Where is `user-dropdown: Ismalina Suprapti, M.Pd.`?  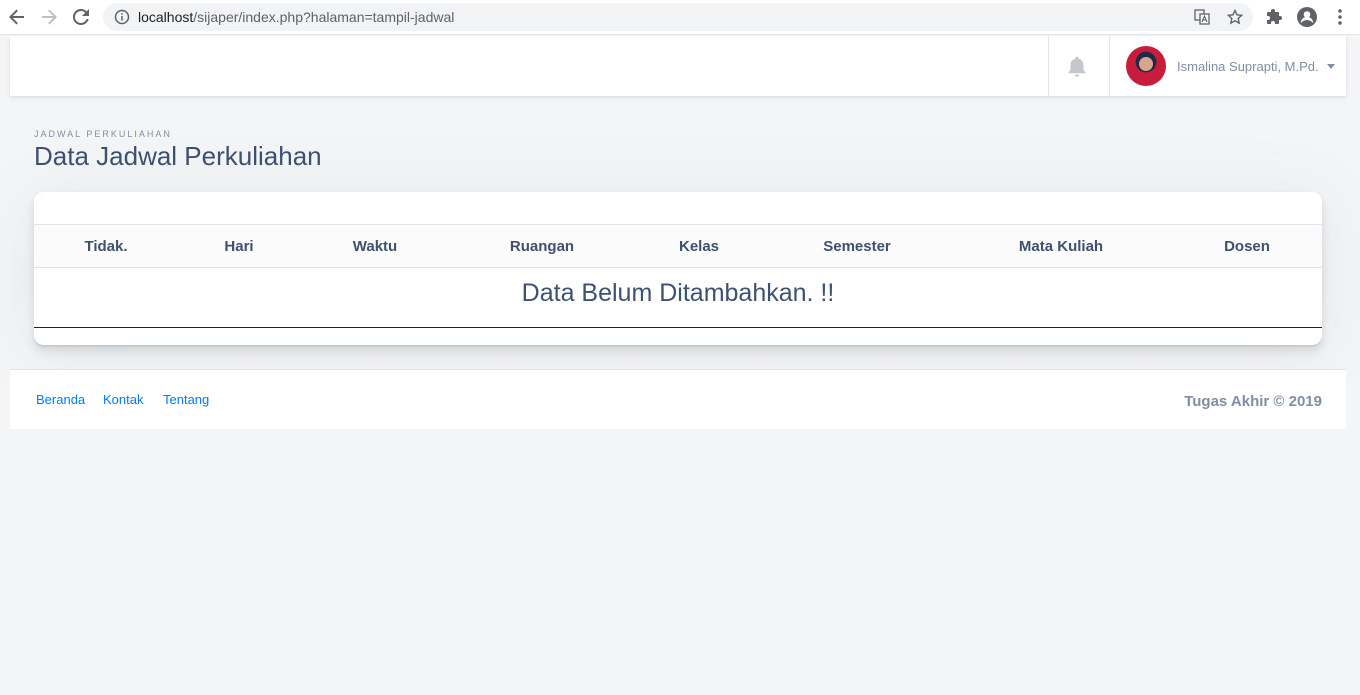 user-dropdown: Ismalina Suprapti, M.Pd. is located at coordinates (1230, 66).